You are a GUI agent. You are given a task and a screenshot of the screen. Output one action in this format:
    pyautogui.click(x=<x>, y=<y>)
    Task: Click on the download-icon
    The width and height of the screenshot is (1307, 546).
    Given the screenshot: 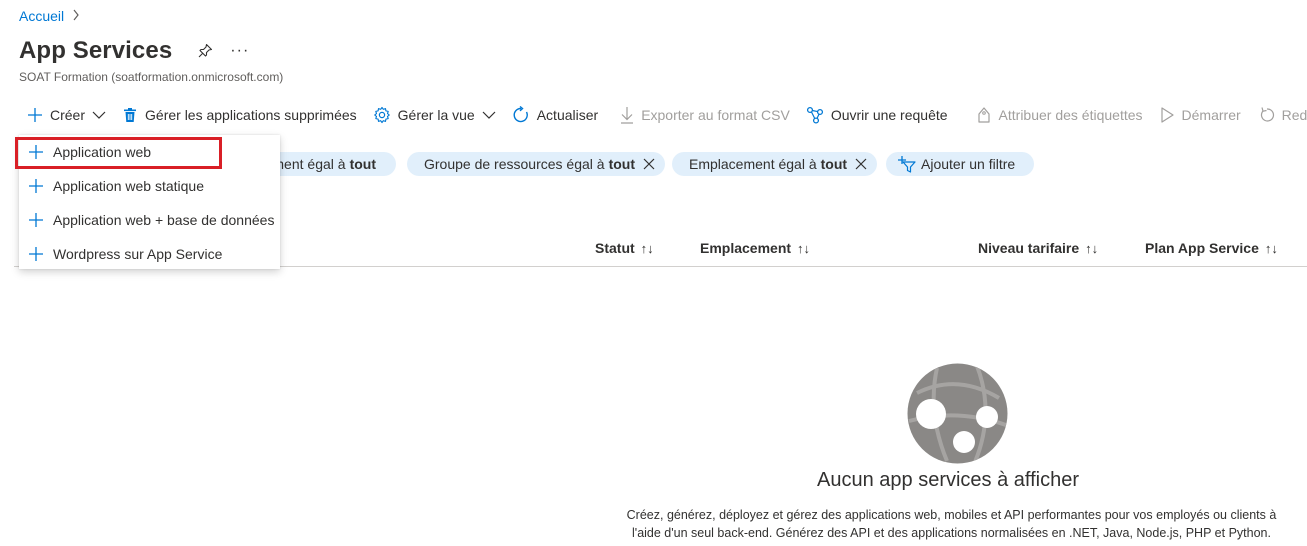 What is the action you would take?
    pyautogui.click(x=627, y=115)
    